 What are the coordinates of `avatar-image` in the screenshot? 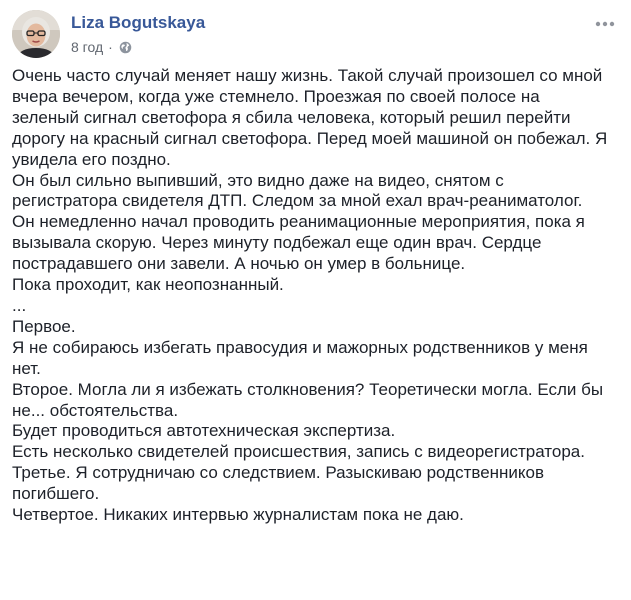 It's located at (36, 34).